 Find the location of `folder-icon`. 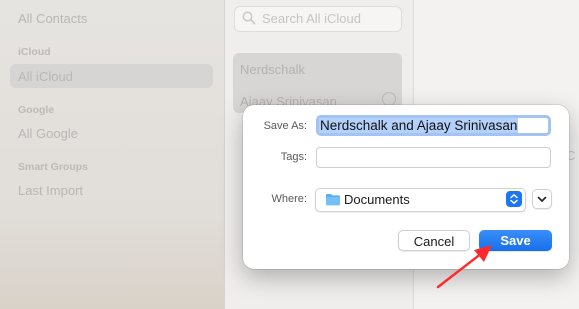

folder-icon is located at coordinates (333, 202).